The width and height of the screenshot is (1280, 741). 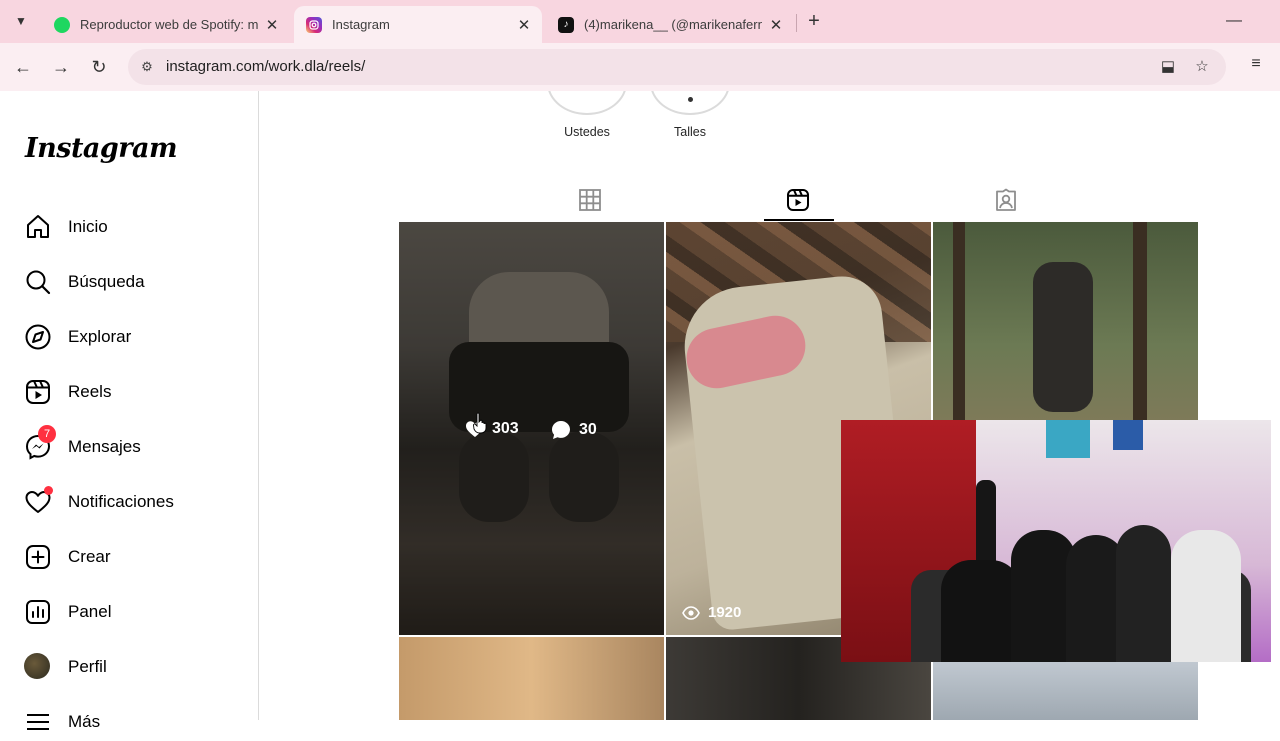 What do you see at coordinates (1168, 67) in the screenshot?
I see `install-app-icon: ⬓` at bounding box center [1168, 67].